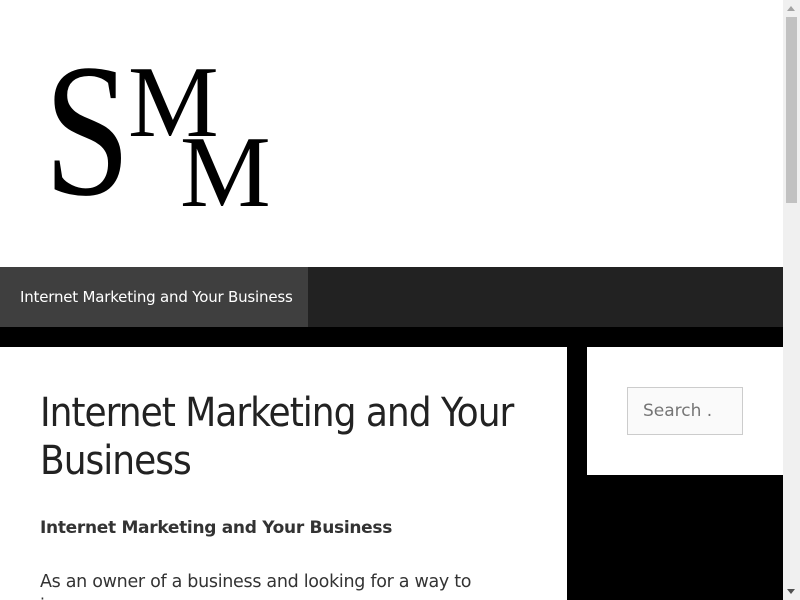 Image resolution: width=800 pixels, height=600 pixels. What do you see at coordinates (154, 297) in the screenshot?
I see `nav-item-internet-marketing: Internet Marketing and Your Business` at bounding box center [154, 297].